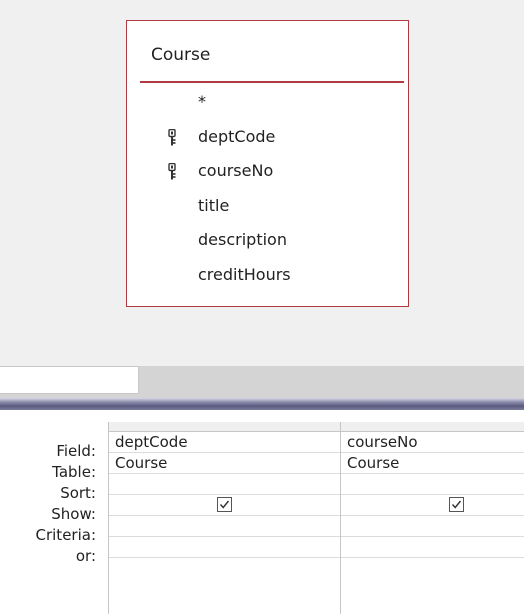 The image size is (524, 614). I want to click on cell-value: courseNo, so click(382, 442).